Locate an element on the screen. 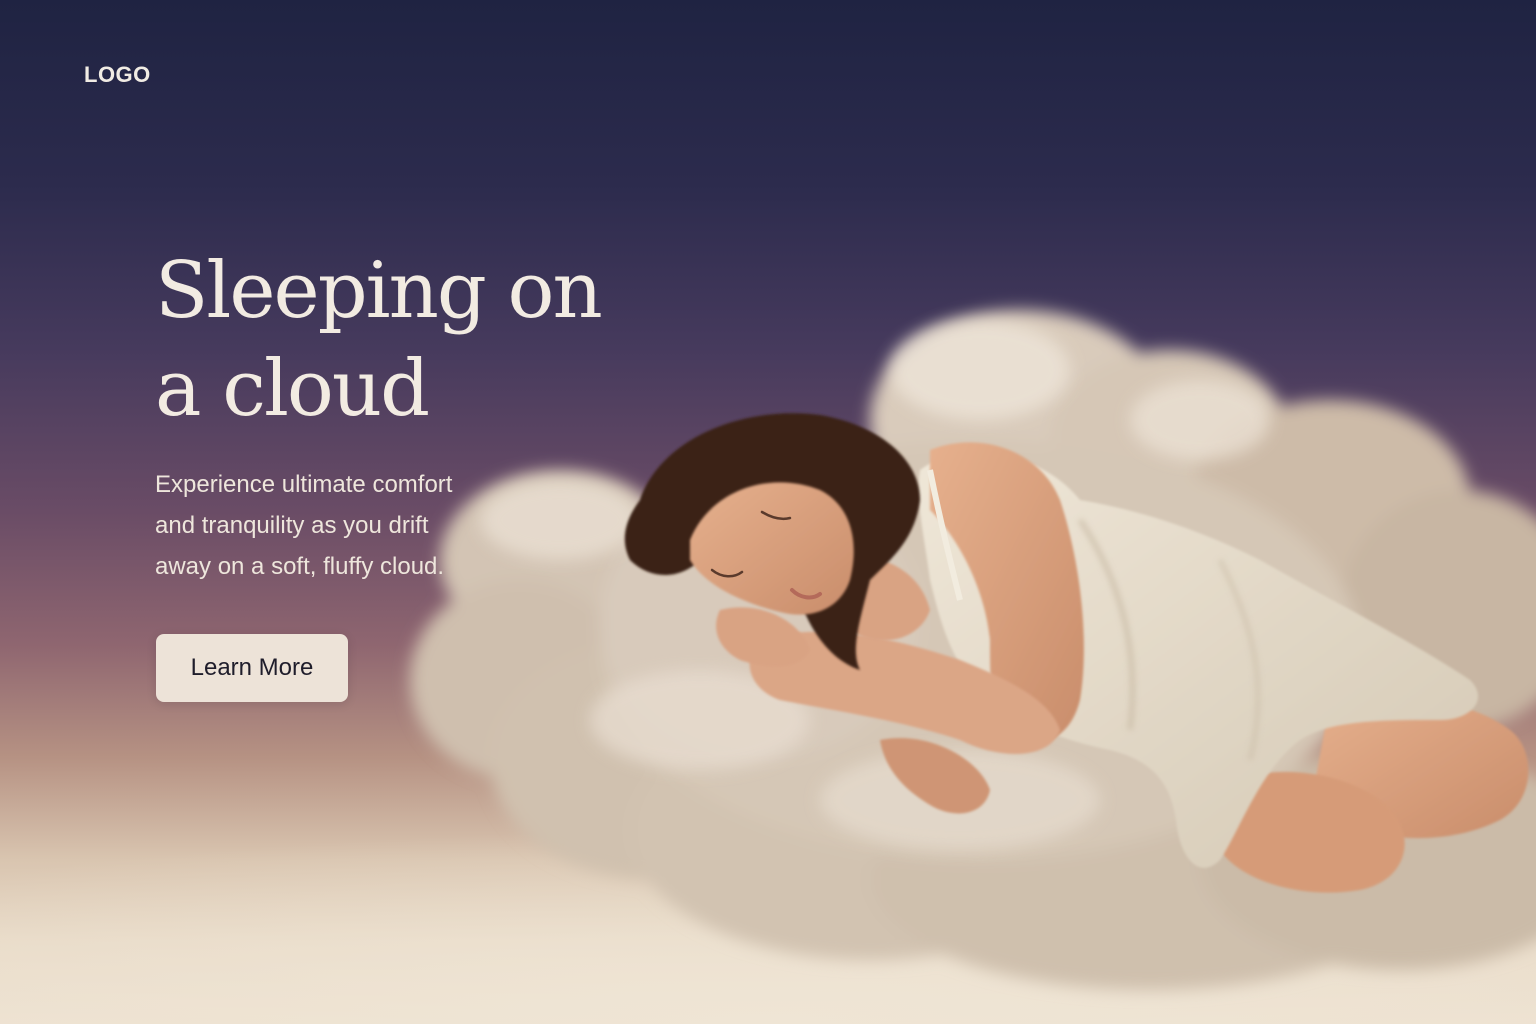  hero-headline: Sleeping on a cloud is located at coordinates (415, 340).